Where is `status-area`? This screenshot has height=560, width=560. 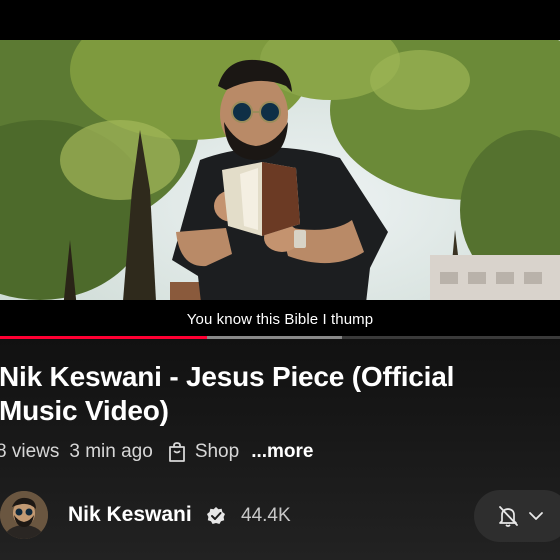 status-area is located at coordinates (280, 20).